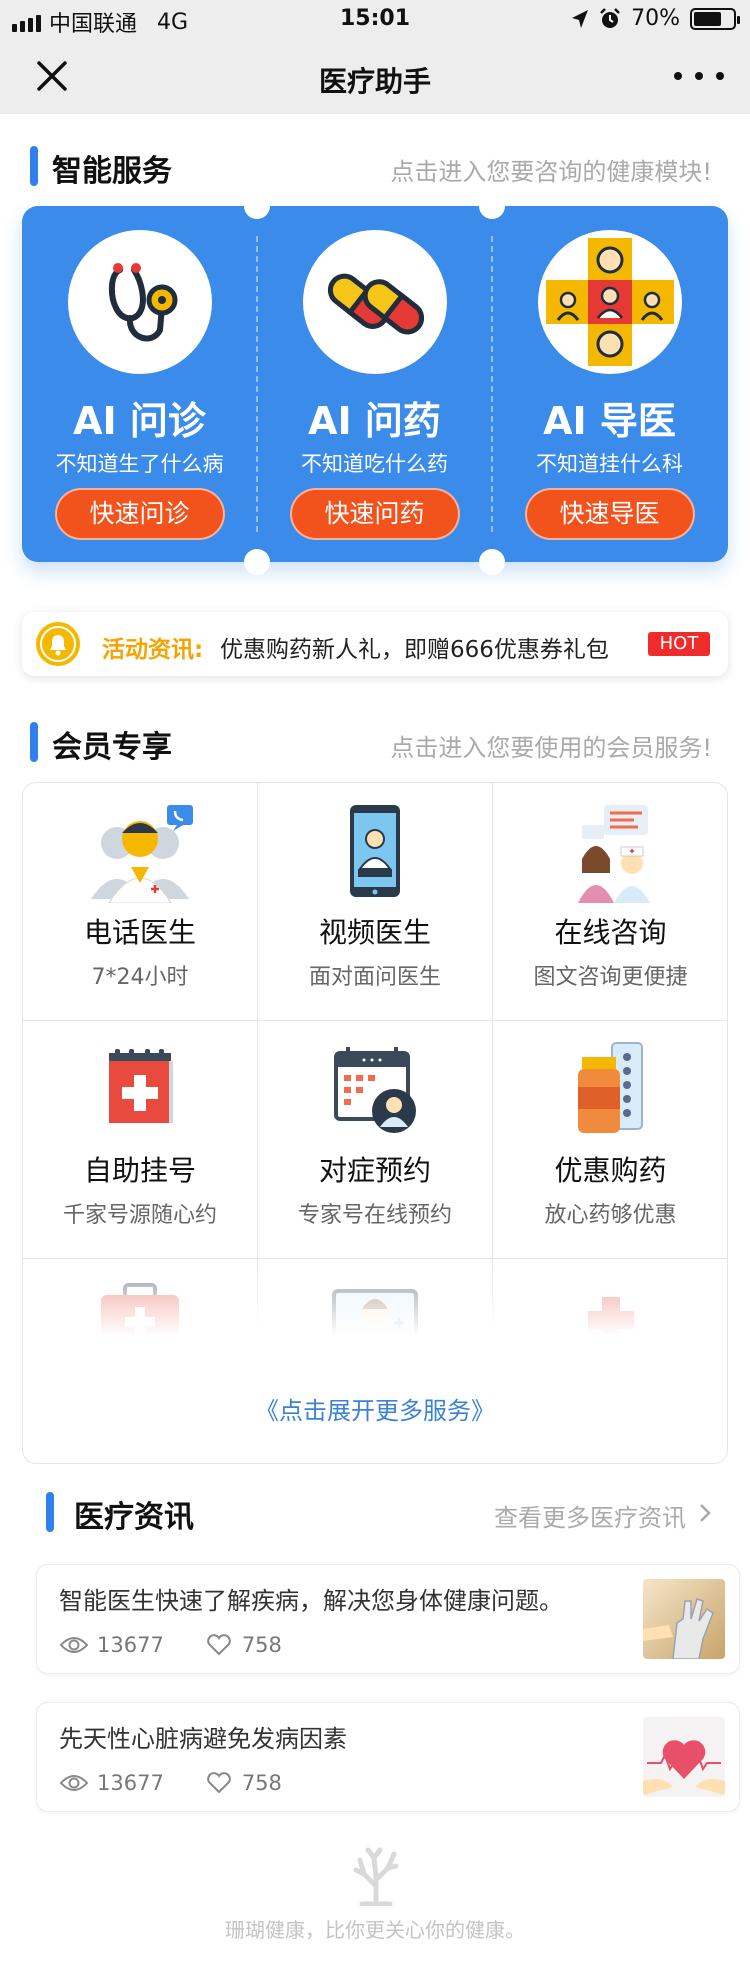  What do you see at coordinates (551, 748) in the screenshot?
I see `member-hint: 点击进入您要使用的会员服务!` at bounding box center [551, 748].